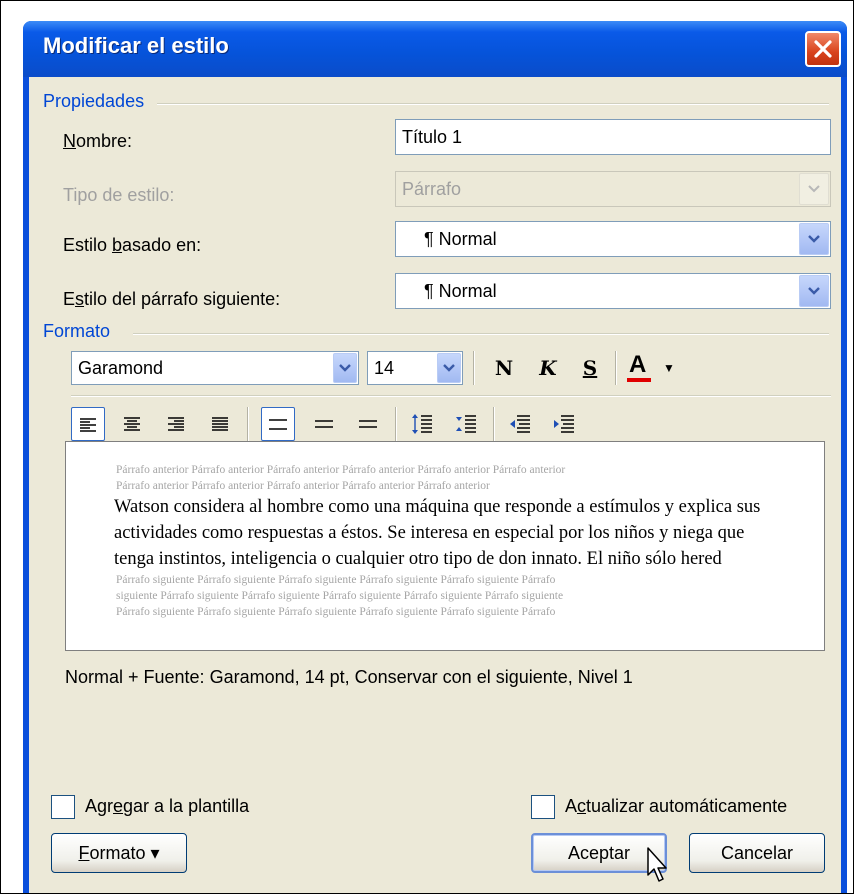 This screenshot has width=854, height=894. What do you see at coordinates (493, 104) in the screenshot?
I see `properties-divider` at bounding box center [493, 104].